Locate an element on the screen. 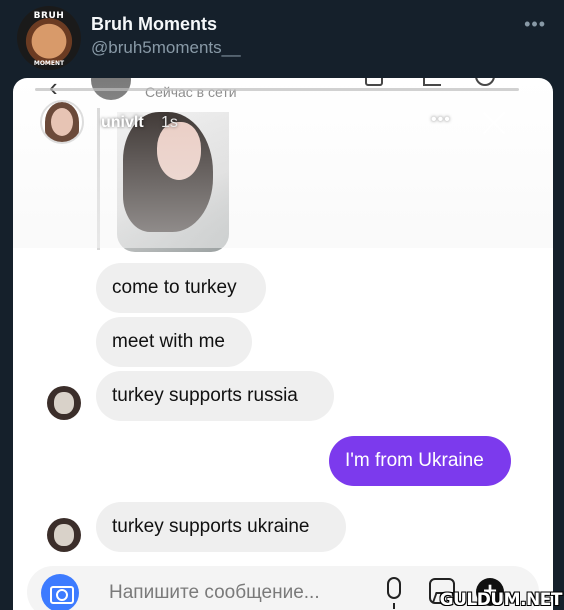 This screenshot has height=610, width=564. story-photo is located at coordinates (173, 182).